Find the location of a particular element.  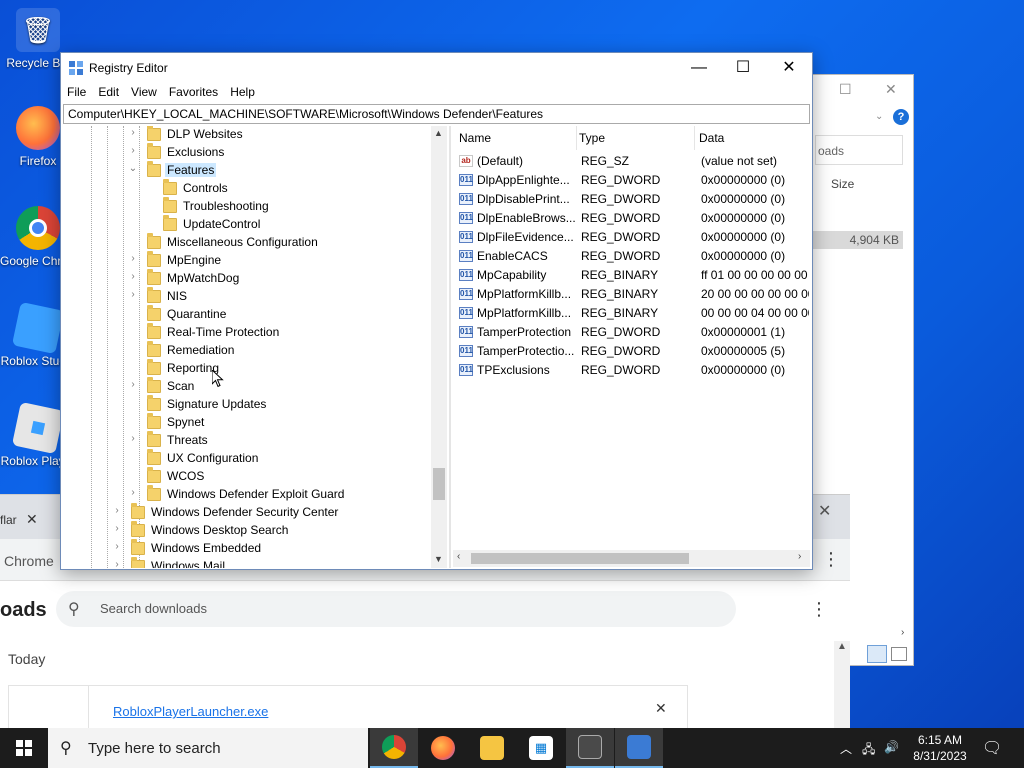

tree-node: Spynet is located at coordinates (246, 422).